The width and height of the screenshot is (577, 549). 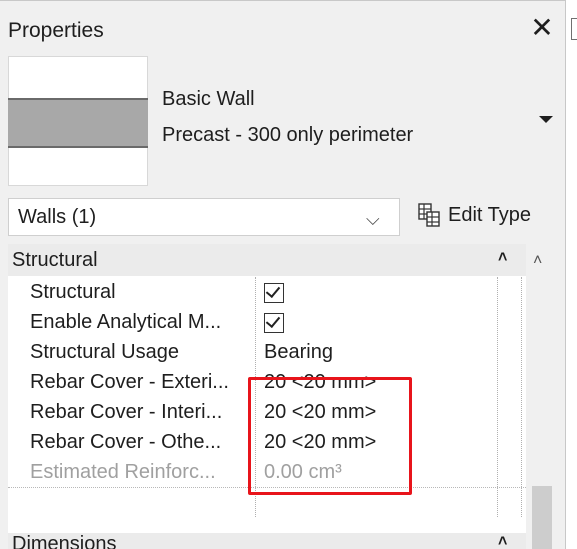 What do you see at coordinates (542, 28) in the screenshot?
I see `close-icon: ✕` at bounding box center [542, 28].